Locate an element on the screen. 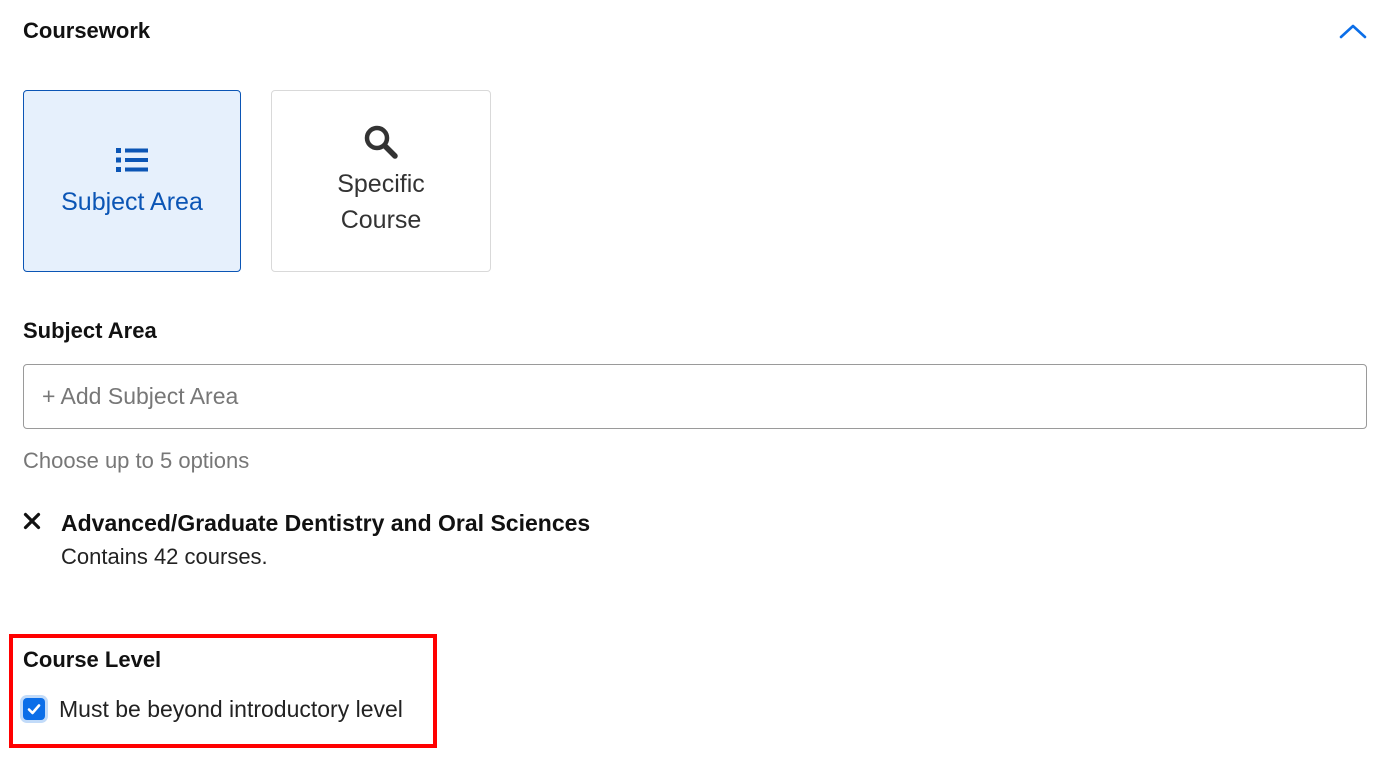 This screenshot has height=770, width=1382. collapse-button is located at coordinates (1353, 31).